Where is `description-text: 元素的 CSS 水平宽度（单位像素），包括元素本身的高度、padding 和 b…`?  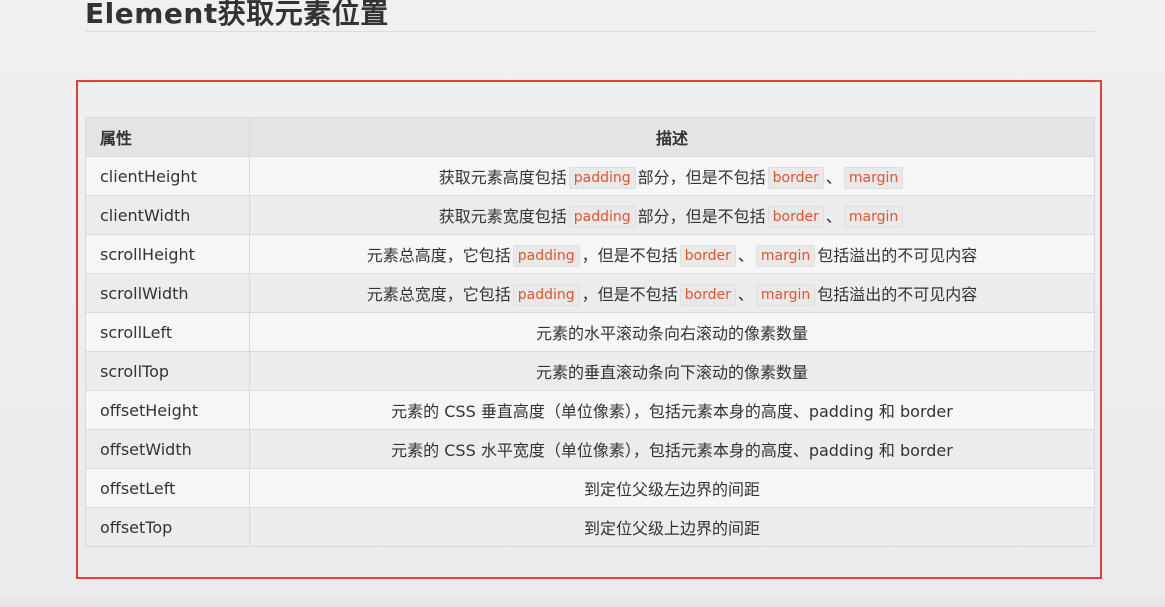 description-text: 元素的 CSS 水平宽度（单位像素），包括元素本身的高度、padding 和 b… is located at coordinates (672, 450).